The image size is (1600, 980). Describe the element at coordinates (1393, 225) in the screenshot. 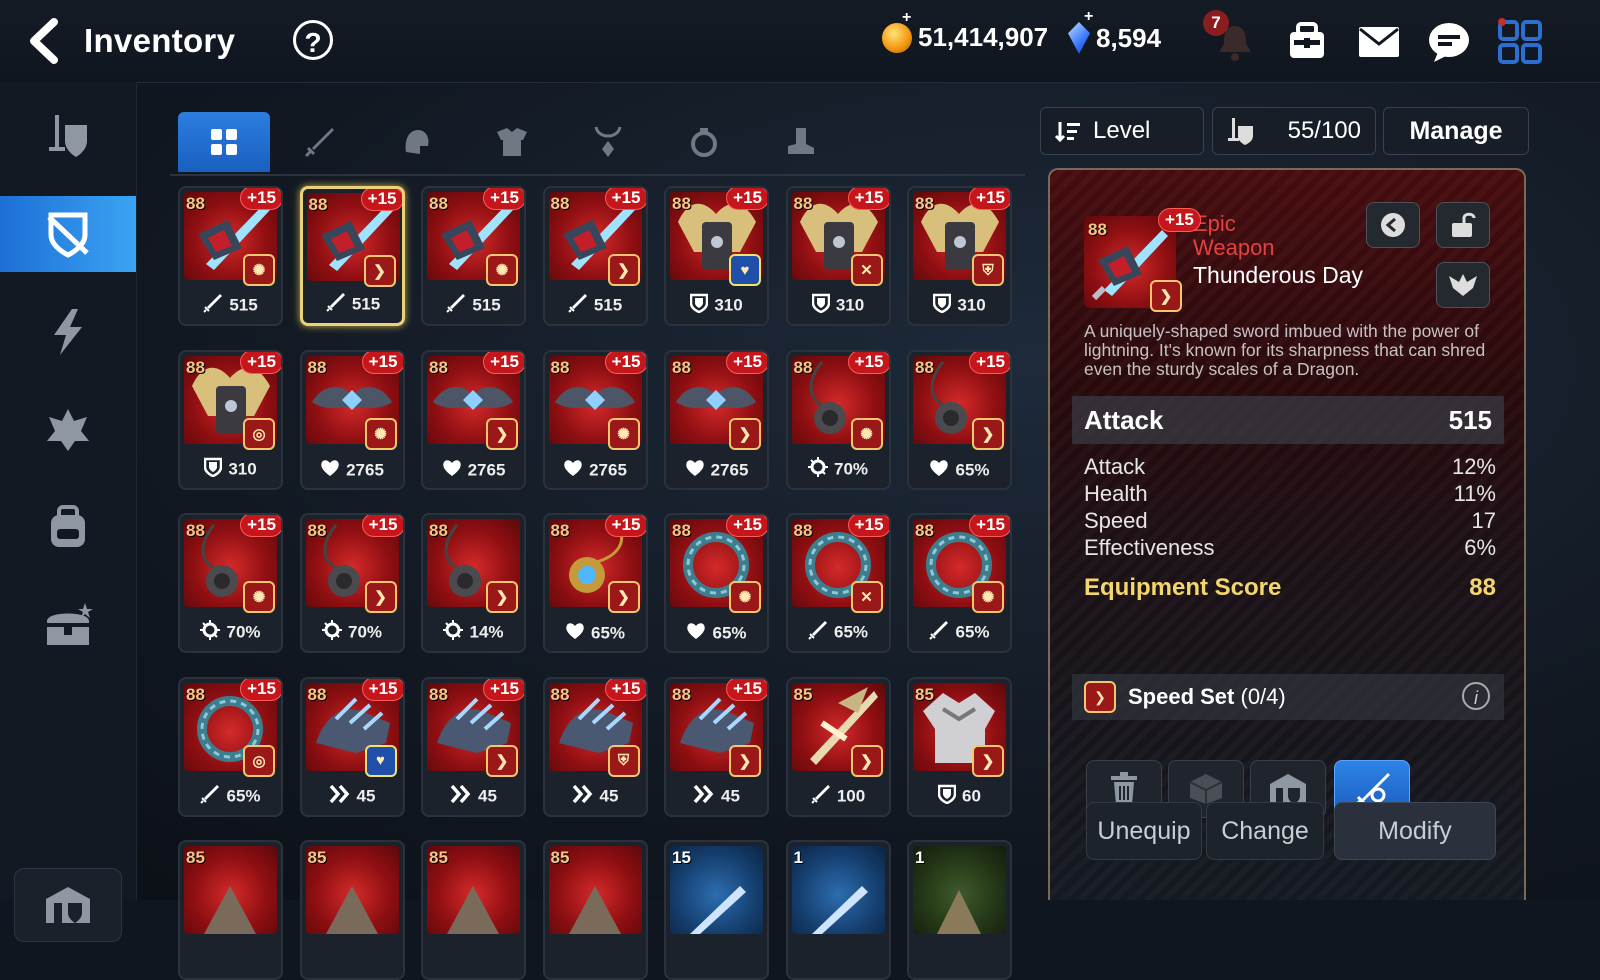

I see `share-button` at that location.